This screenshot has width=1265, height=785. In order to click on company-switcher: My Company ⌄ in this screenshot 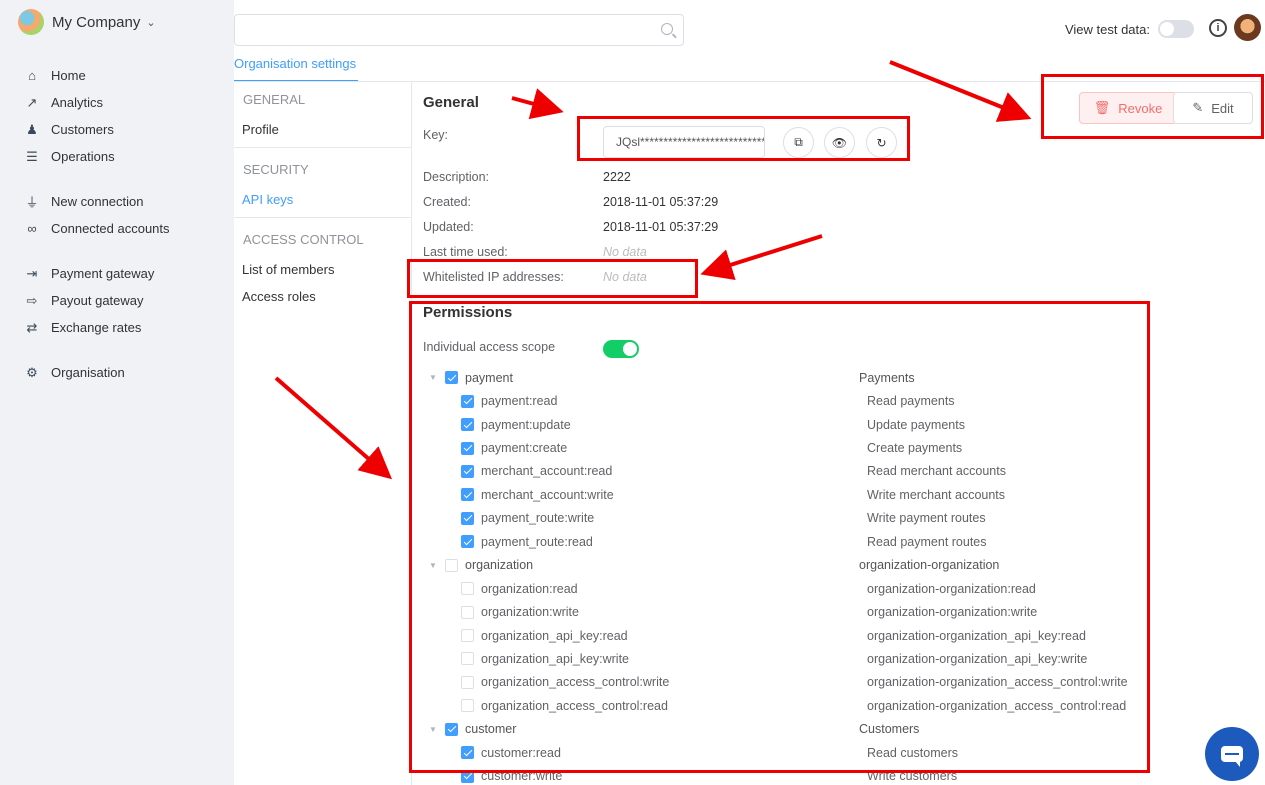, I will do `click(87, 22)`.